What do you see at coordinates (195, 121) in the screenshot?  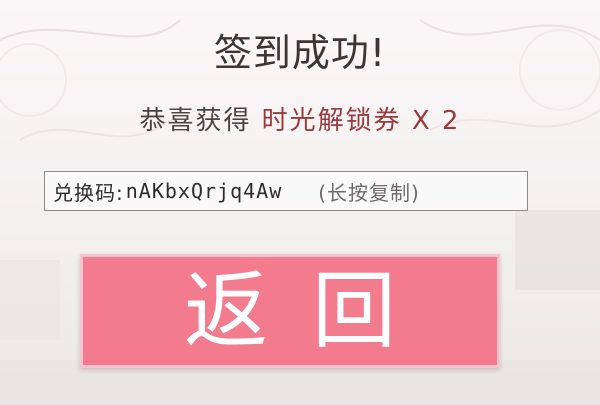 I see `reward-prefix: 恭喜获得` at bounding box center [195, 121].